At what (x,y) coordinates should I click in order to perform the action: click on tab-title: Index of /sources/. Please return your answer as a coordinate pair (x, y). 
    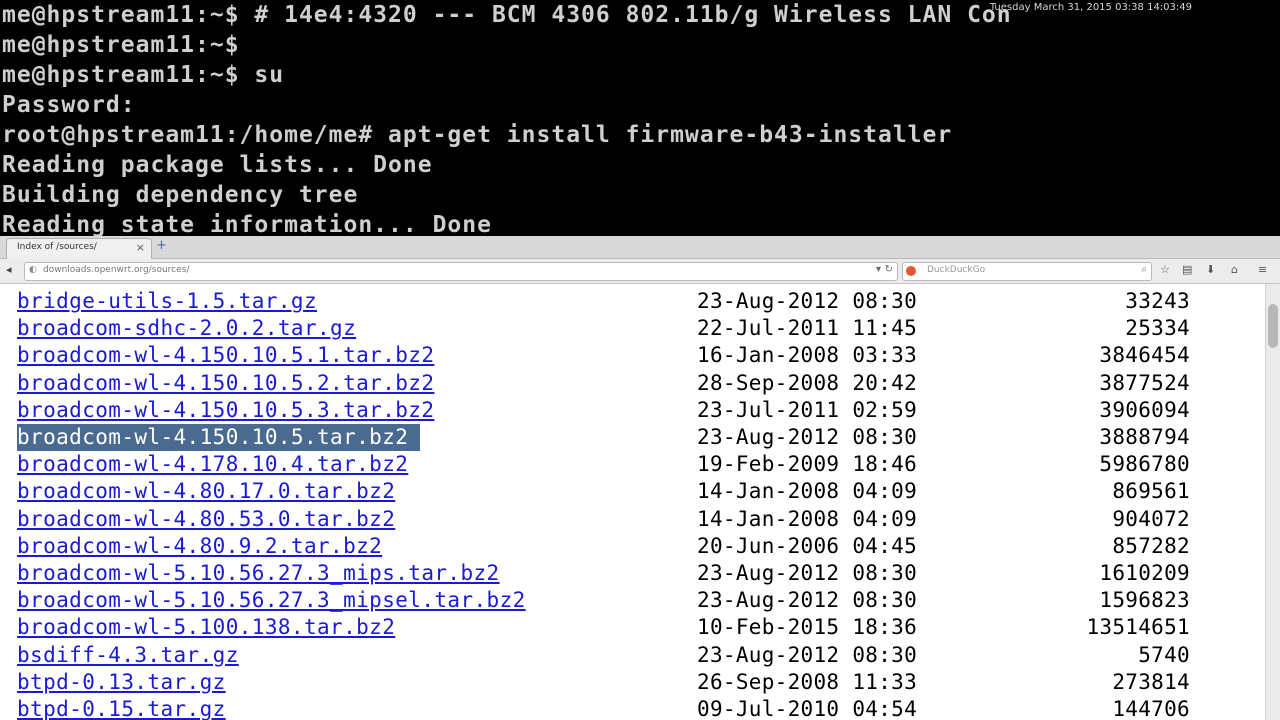
    Looking at the image, I should click on (57, 247).